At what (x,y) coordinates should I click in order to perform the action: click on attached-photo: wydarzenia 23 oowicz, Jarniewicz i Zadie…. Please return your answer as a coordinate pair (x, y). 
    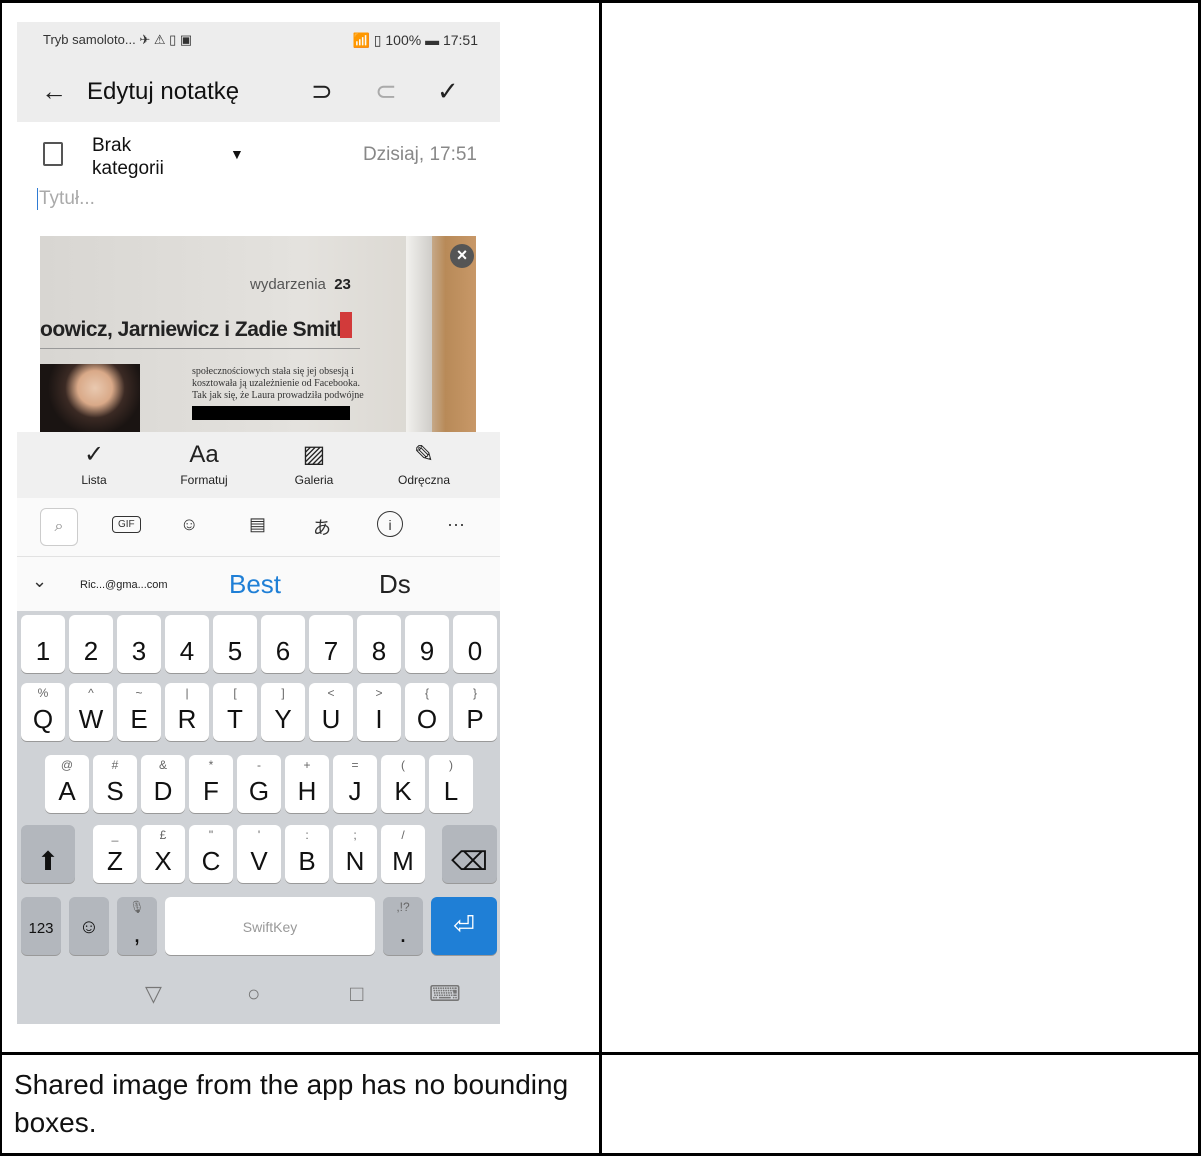
    Looking at the image, I should click on (258, 334).